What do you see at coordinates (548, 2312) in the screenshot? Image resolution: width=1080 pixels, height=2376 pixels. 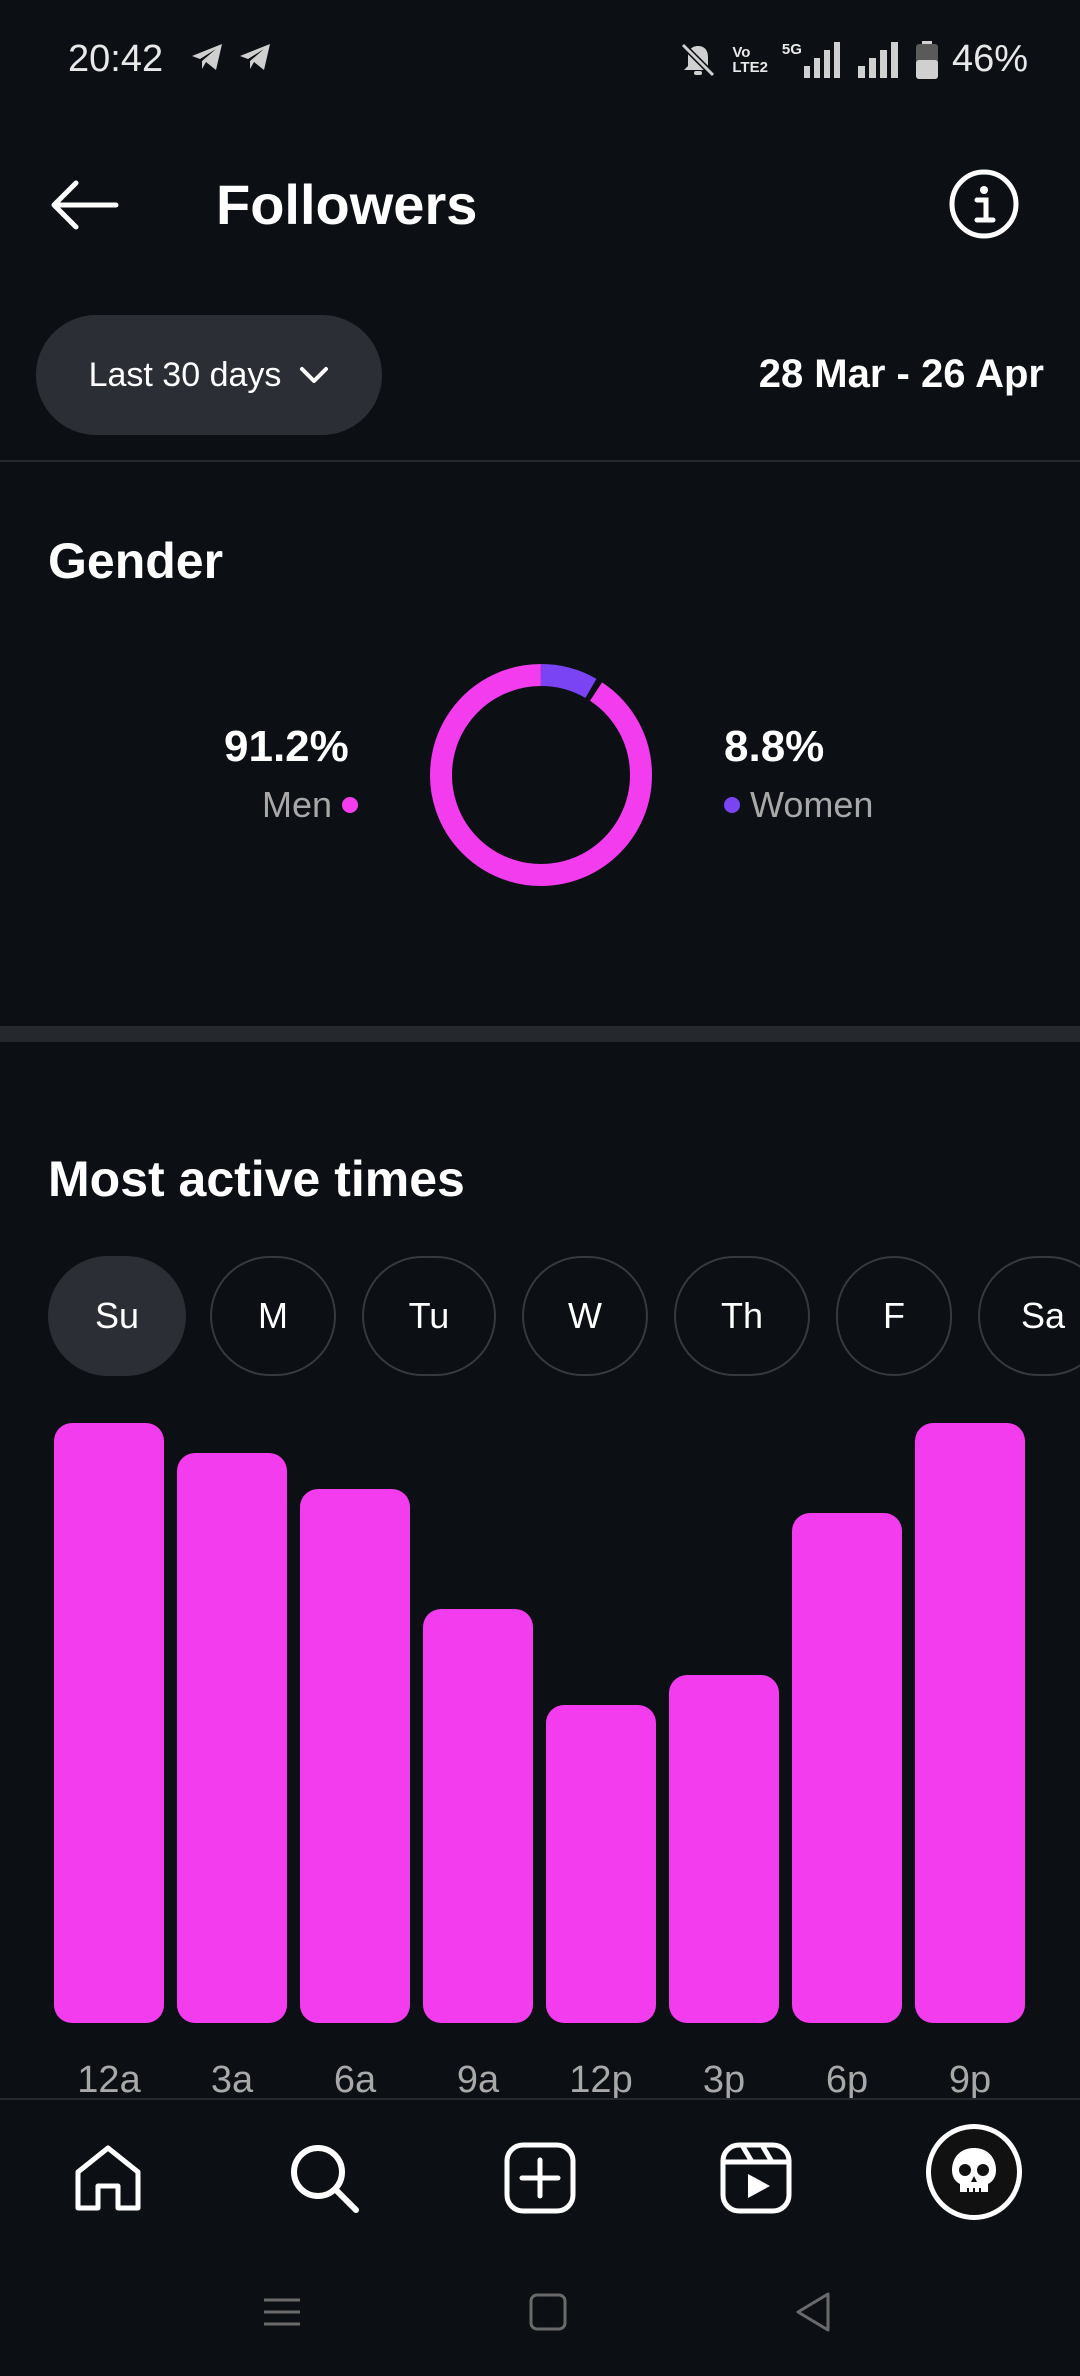 I see `home-square-icon` at bounding box center [548, 2312].